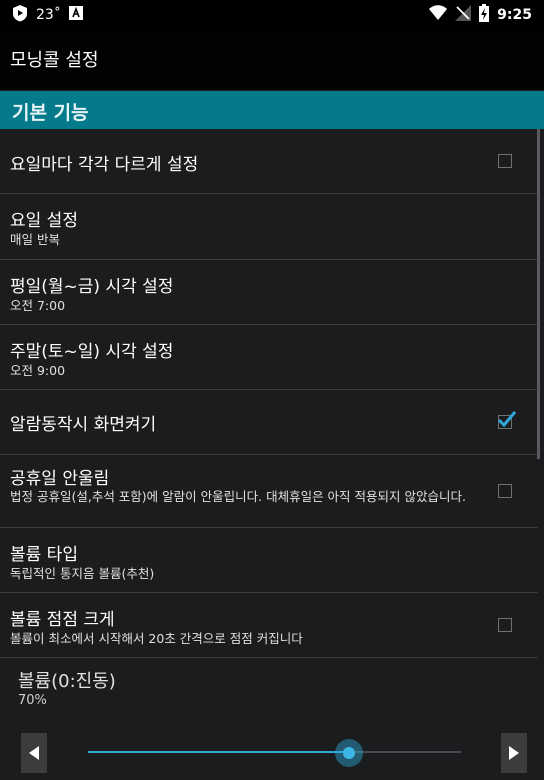 The width and height of the screenshot is (544, 780). I want to click on volume-slider-thumb-core, so click(349, 753).